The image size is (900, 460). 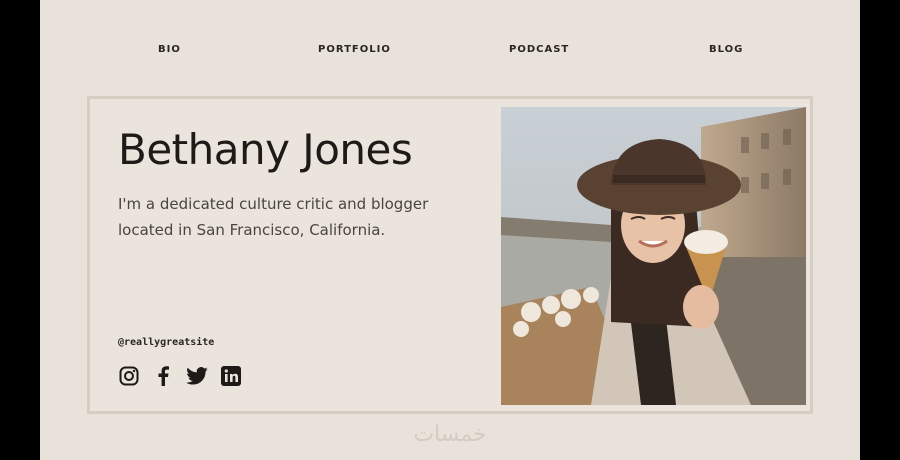 What do you see at coordinates (265, 149) in the screenshot?
I see `profile-name: Bethany Jones` at bounding box center [265, 149].